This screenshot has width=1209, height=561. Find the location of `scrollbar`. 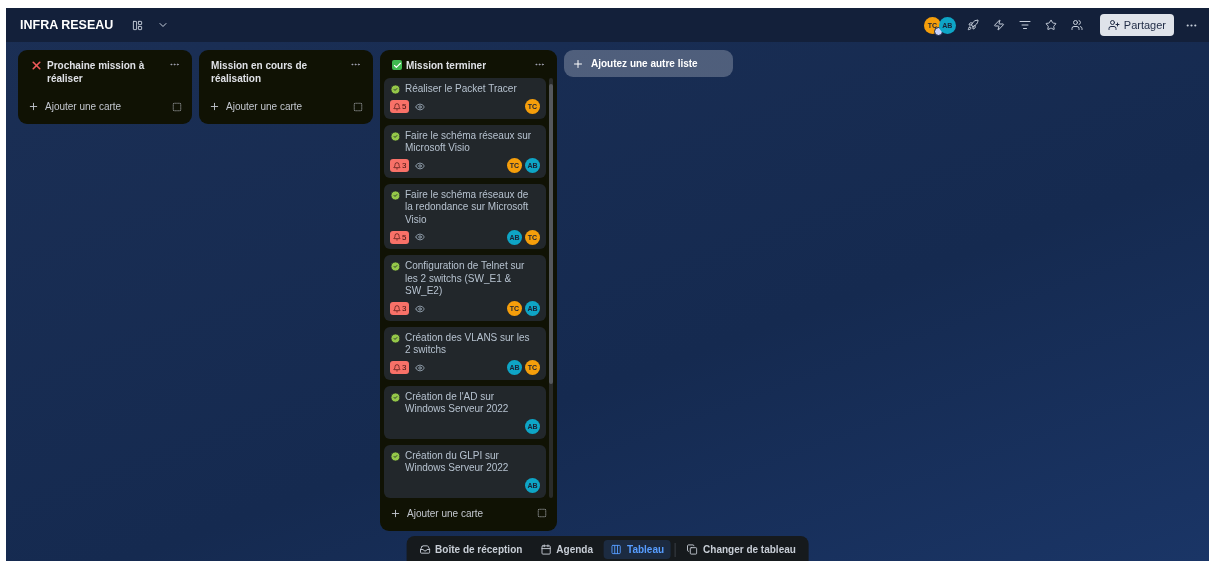

scrollbar is located at coordinates (551, 288).